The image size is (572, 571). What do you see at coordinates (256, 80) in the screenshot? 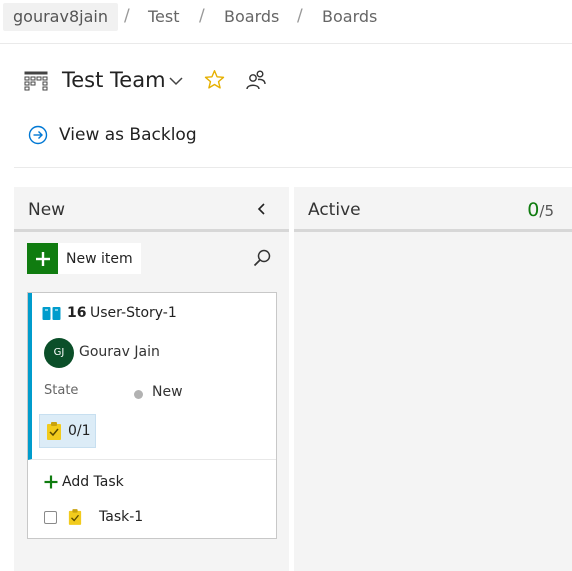
I see `team-members-icon` at bounding box center [256, 80].